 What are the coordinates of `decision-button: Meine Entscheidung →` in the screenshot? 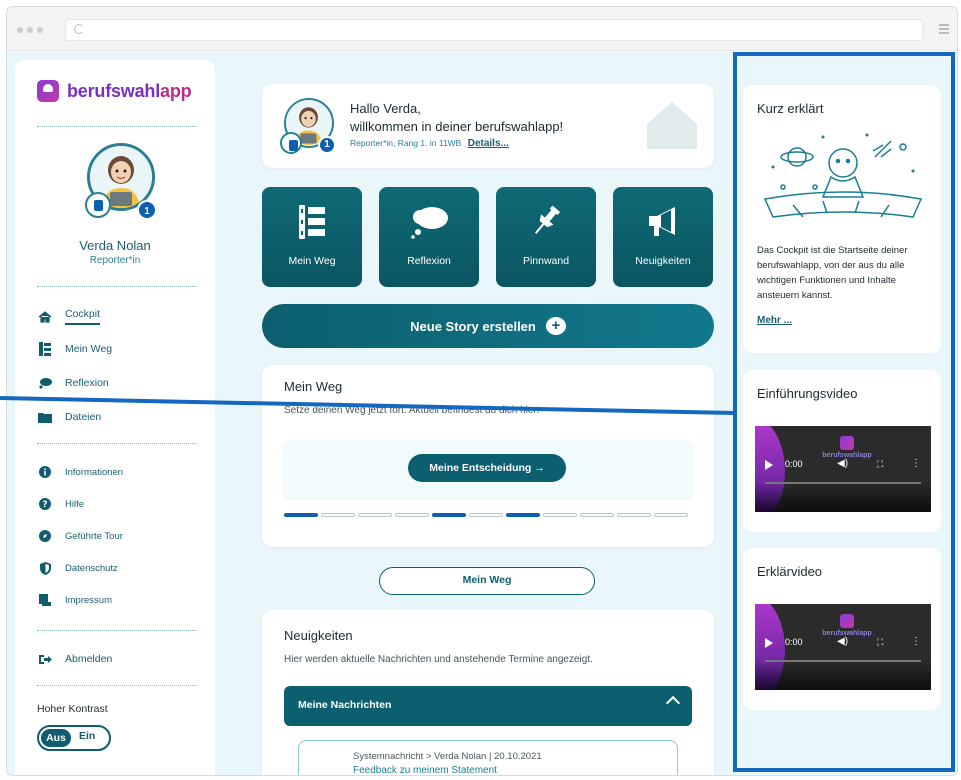 It's located at (487, 468).